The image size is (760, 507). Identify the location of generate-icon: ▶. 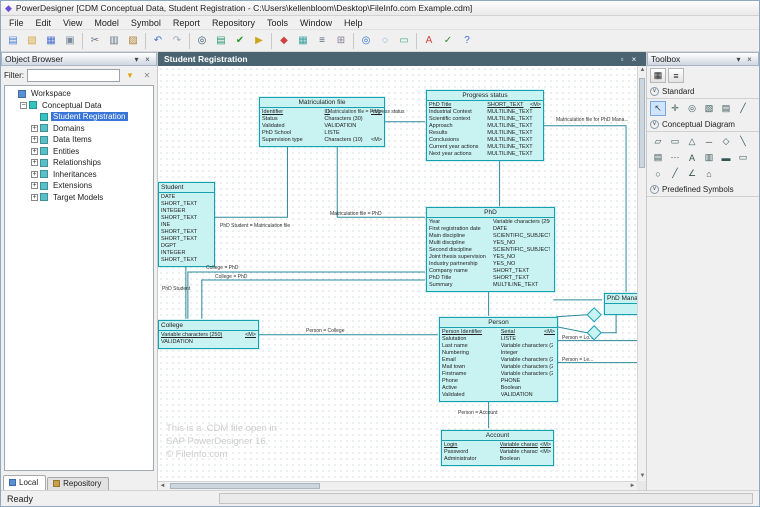
(259, 41).